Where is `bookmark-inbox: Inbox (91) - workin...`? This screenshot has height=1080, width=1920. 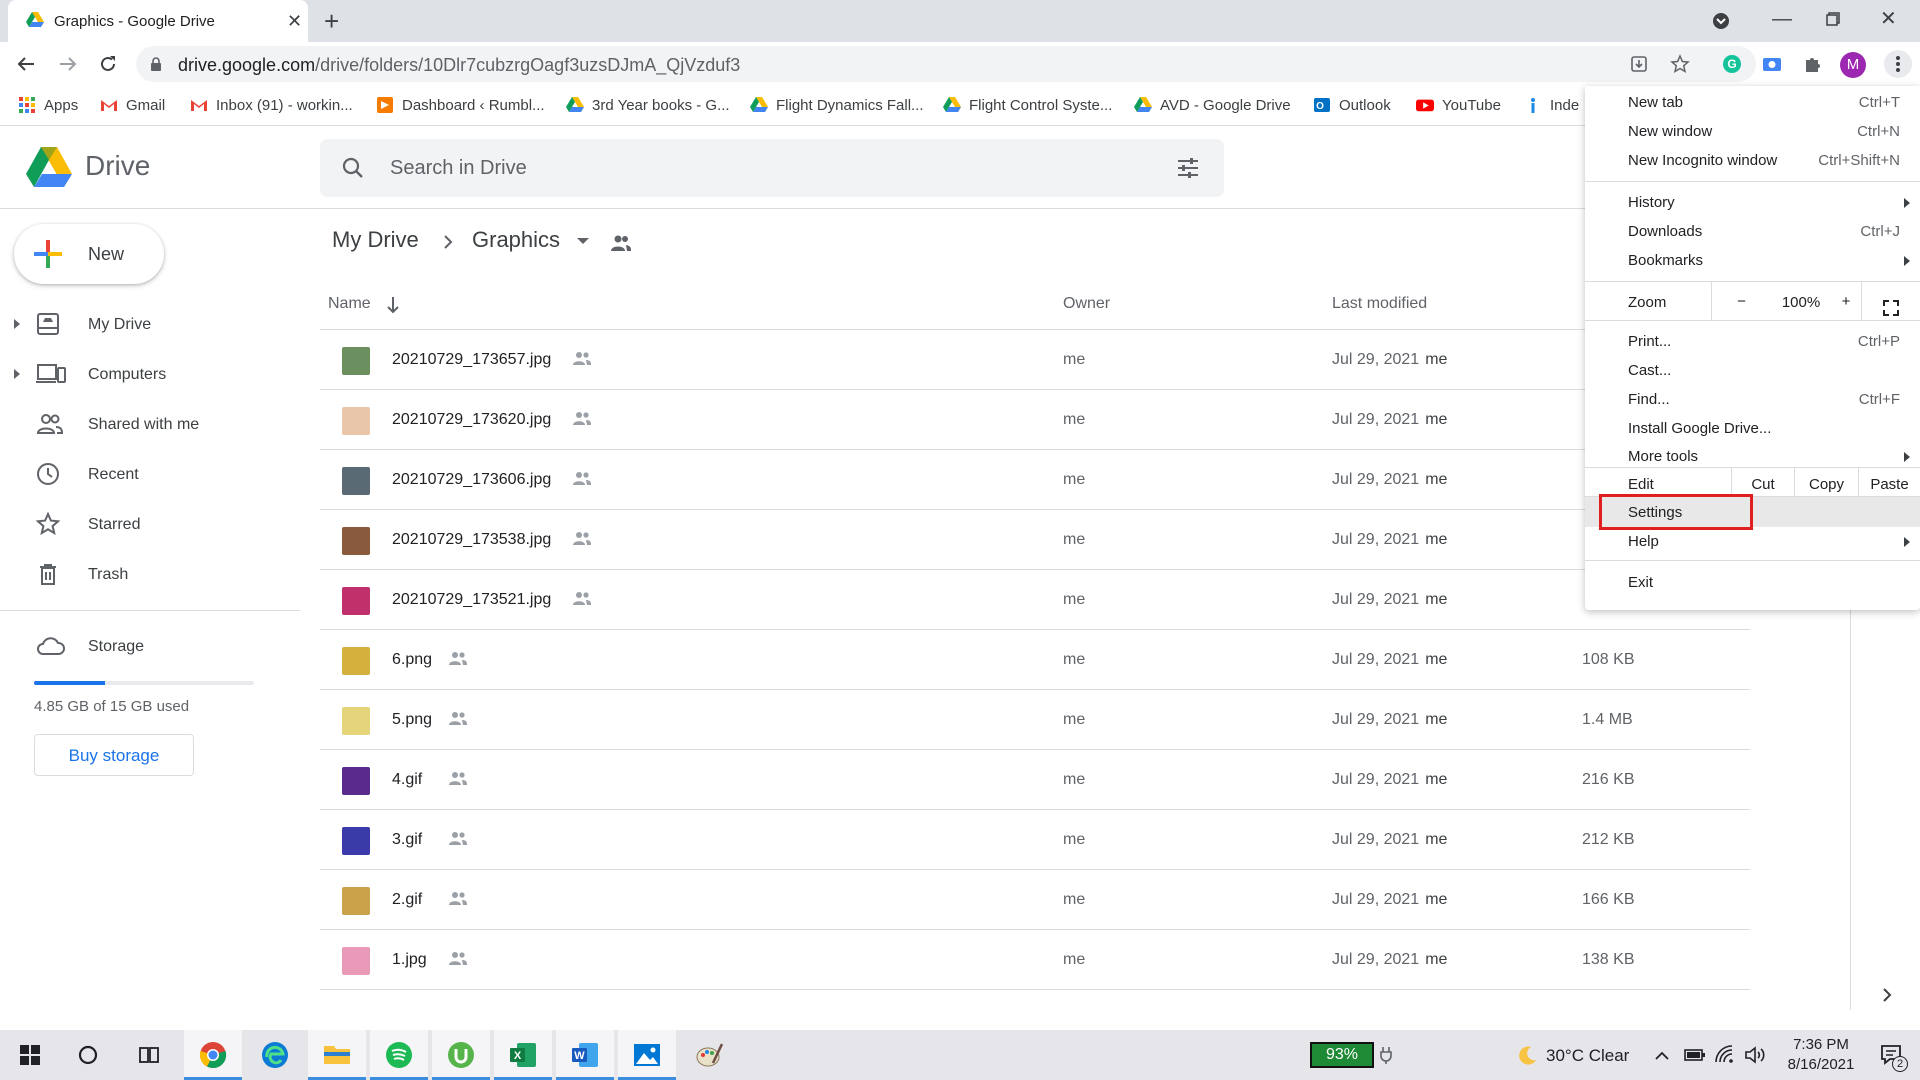
bookmark-inbox: Inbox (91) - workin... is located at coordinates (271, 105).